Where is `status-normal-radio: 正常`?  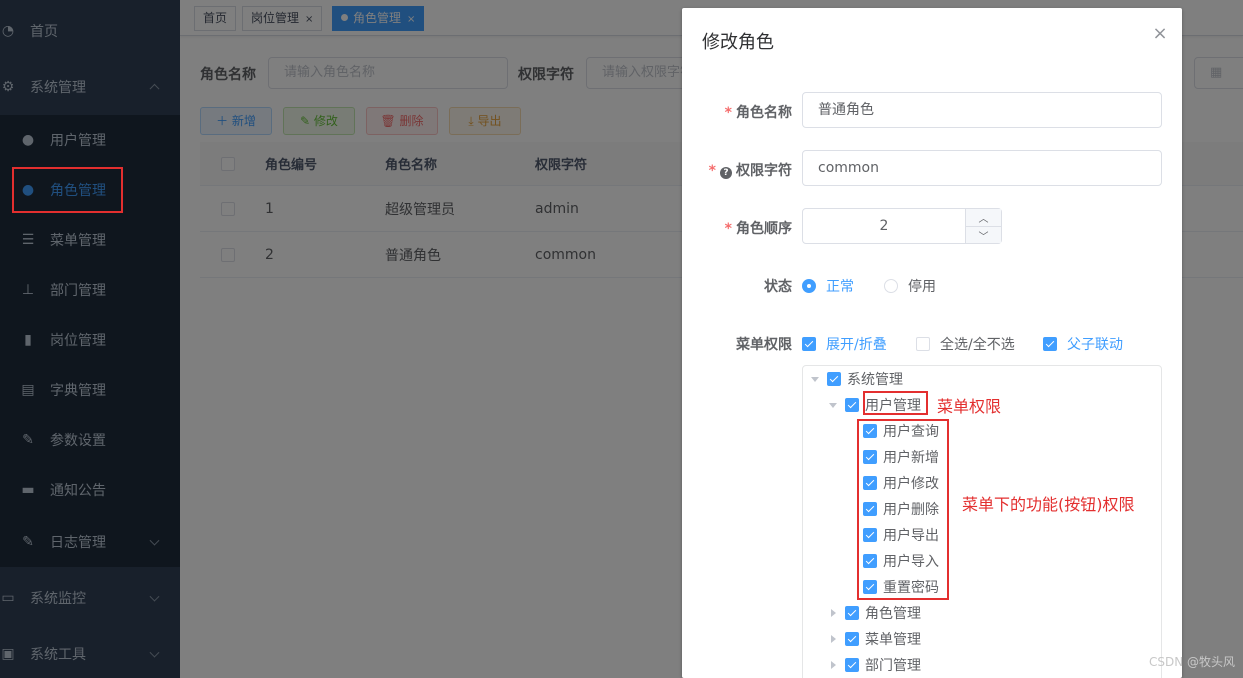
status-normal-radio: 正常 is located at coordinates (828, 286).